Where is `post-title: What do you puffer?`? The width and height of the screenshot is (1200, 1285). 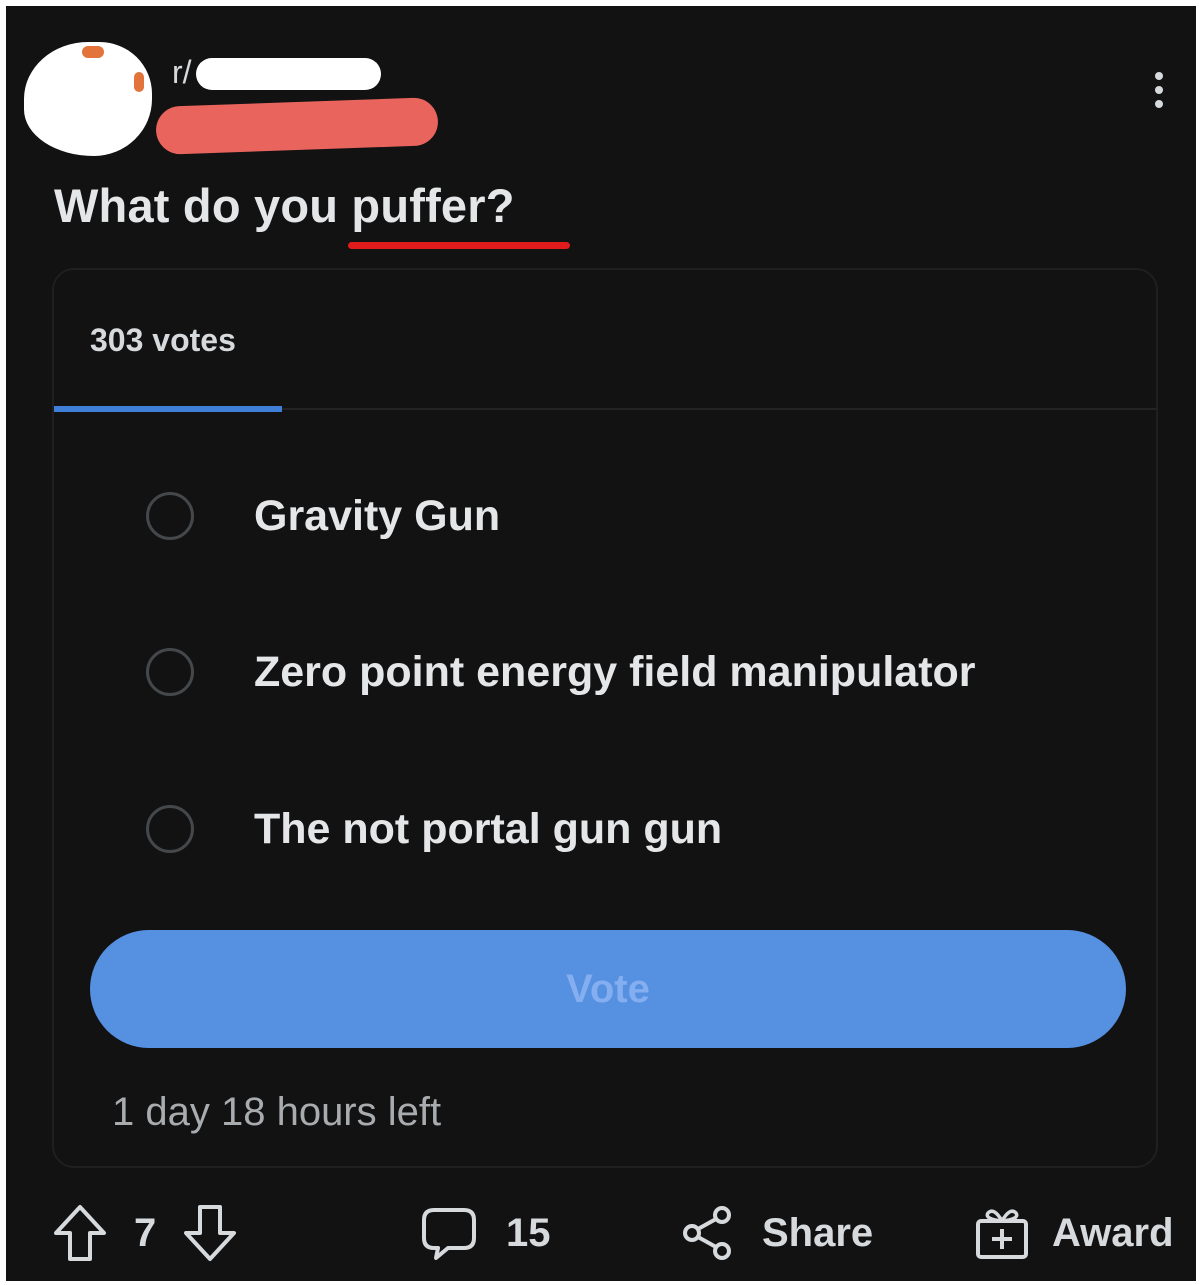
post-title: What do you puffer? is located at coordinates (284, 205).